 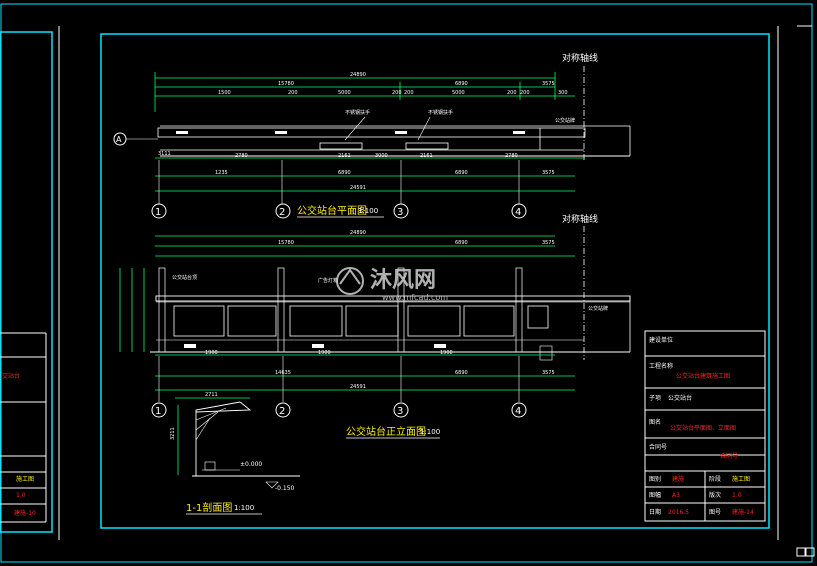 What do you see at coordinates (11, 376) in the screenshot?
I see `left-sheet-text: 交站台` at bounding box center [11, 376].